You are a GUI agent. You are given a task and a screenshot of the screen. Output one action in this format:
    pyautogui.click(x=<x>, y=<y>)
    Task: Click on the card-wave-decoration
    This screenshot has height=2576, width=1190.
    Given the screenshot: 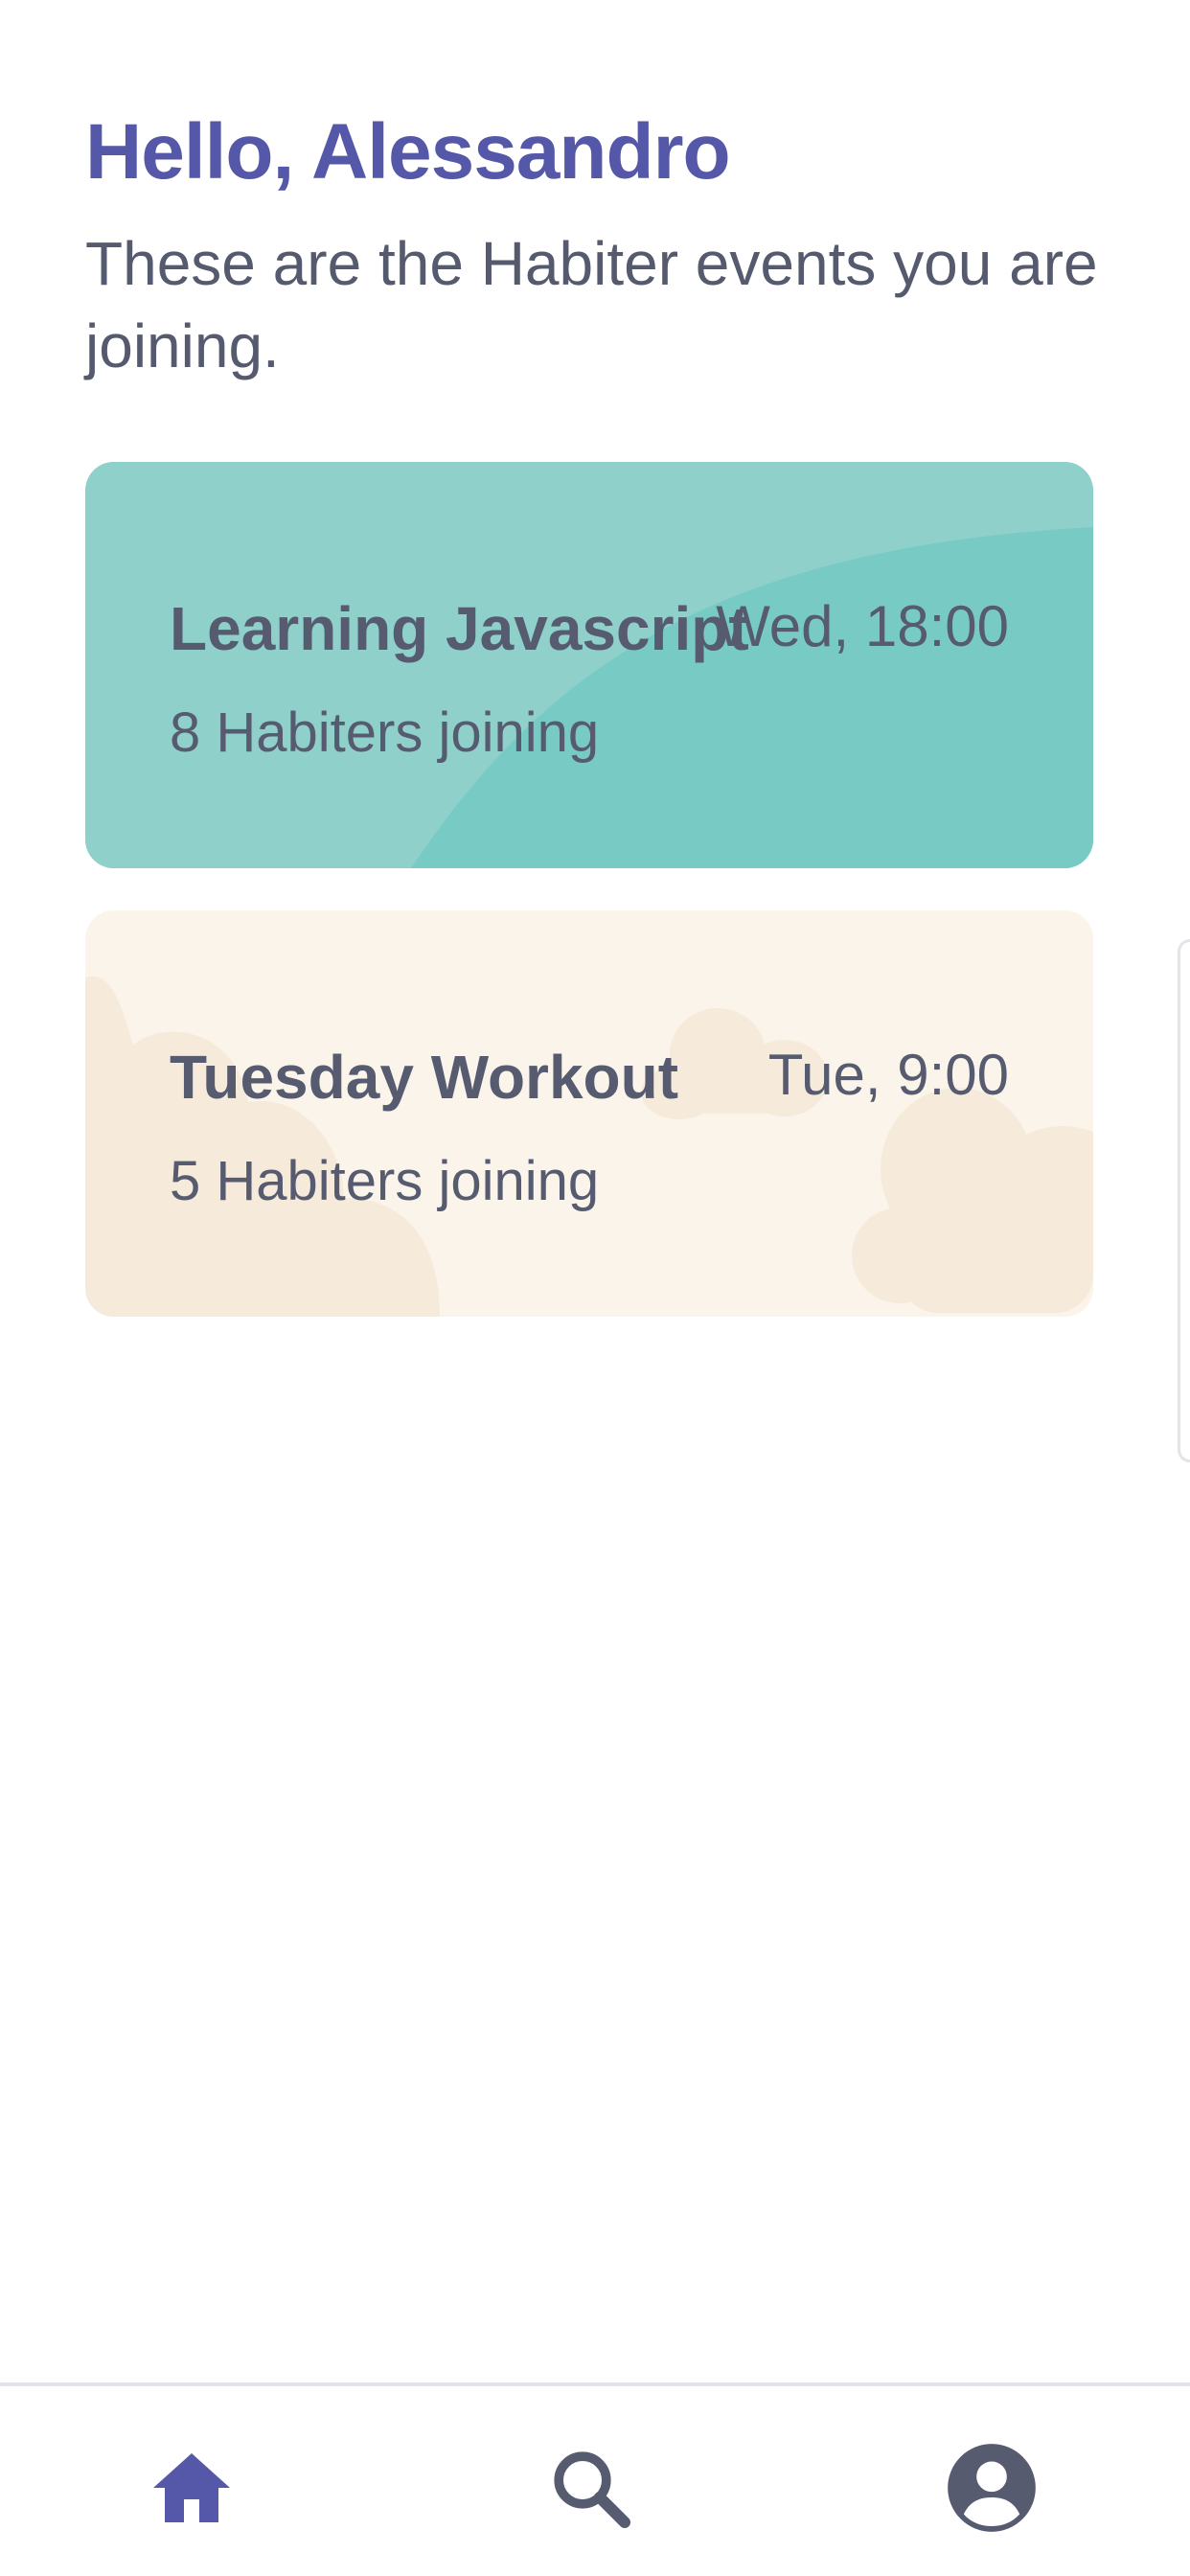 What is the action you would take?
    pyautogui.click(x=589, y=665)
    